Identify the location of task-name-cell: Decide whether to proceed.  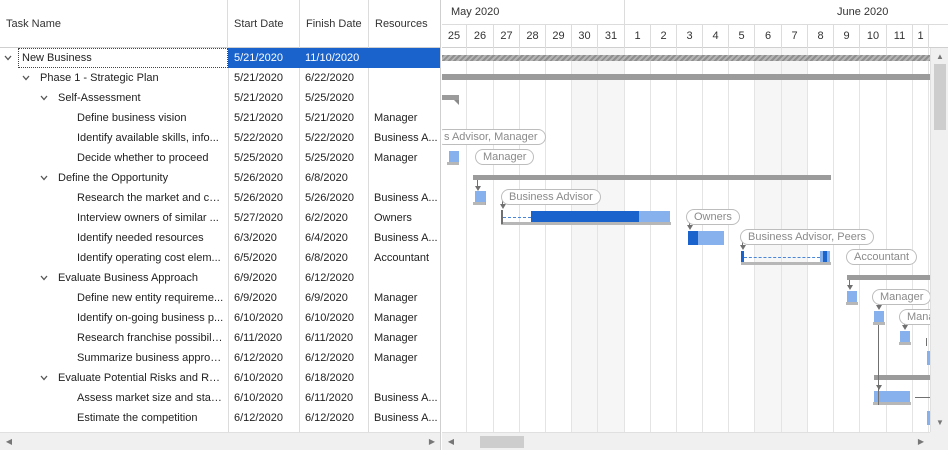
(150, 158).